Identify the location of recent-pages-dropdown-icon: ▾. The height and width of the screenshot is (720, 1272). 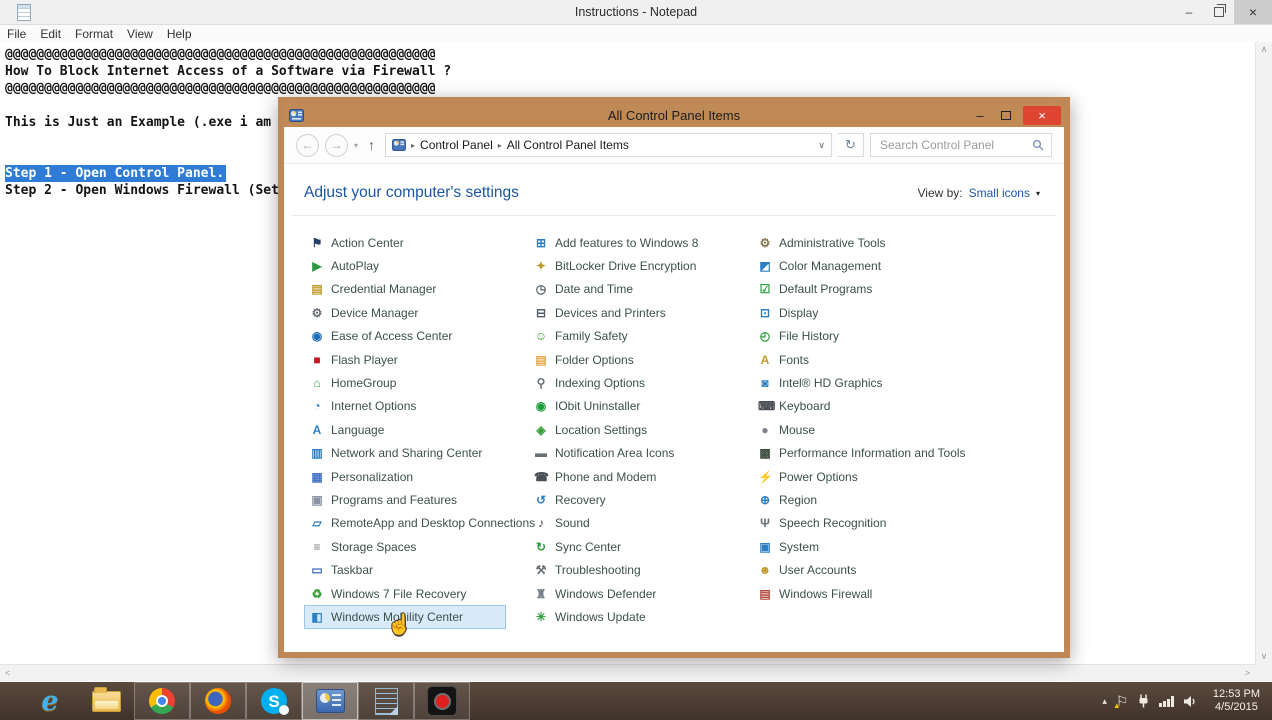
(356, 145).